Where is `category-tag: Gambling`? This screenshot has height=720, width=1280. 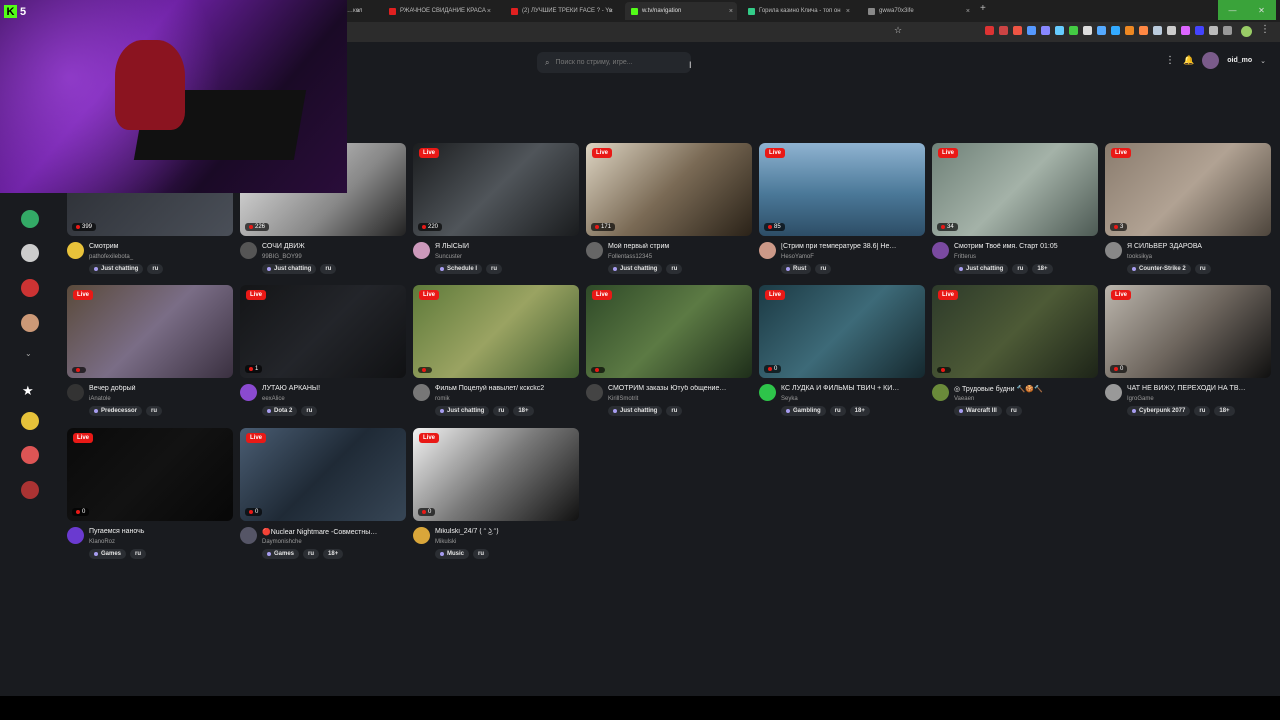 category-tag: Gambling is located at coordinates (803, 411).